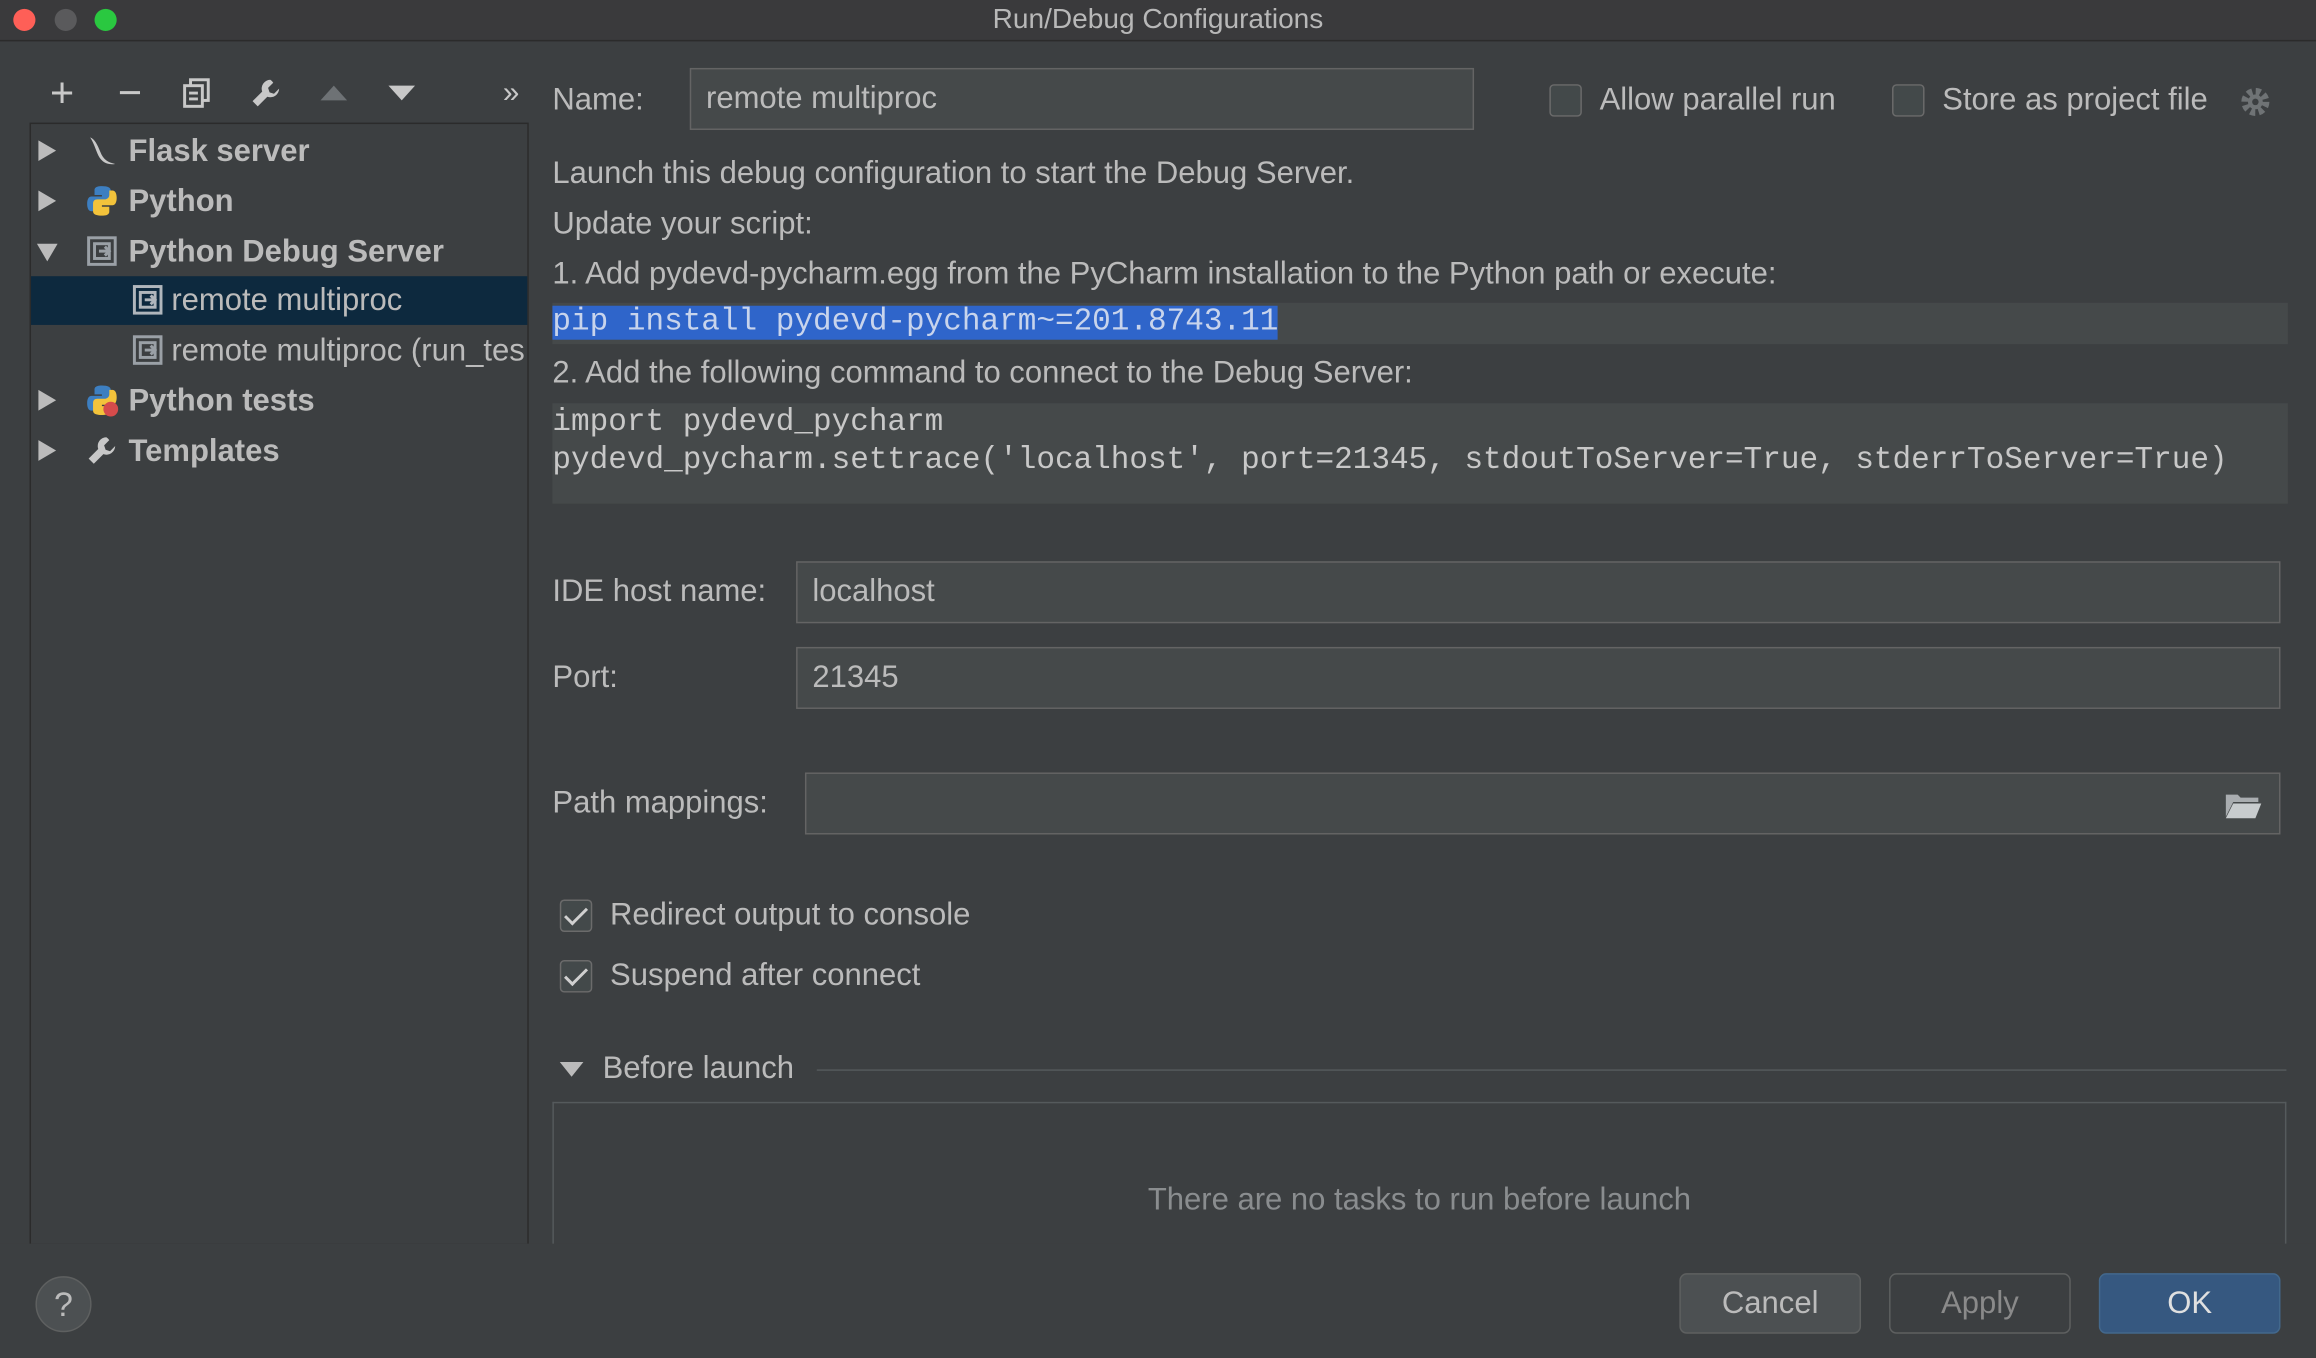 The width and height of the screenshot is (2316, 1358). I want to click on cancel-button: Cancel, so click(1770, 1303).